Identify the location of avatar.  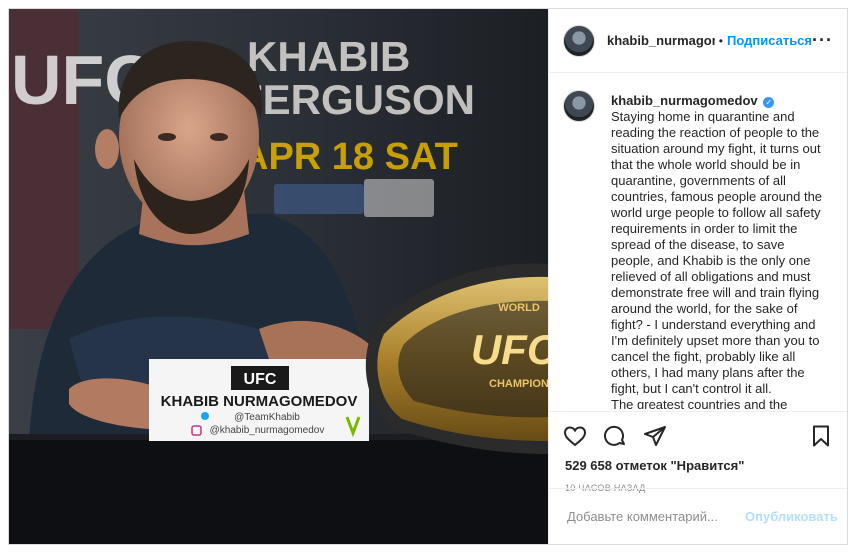
(579, 40).